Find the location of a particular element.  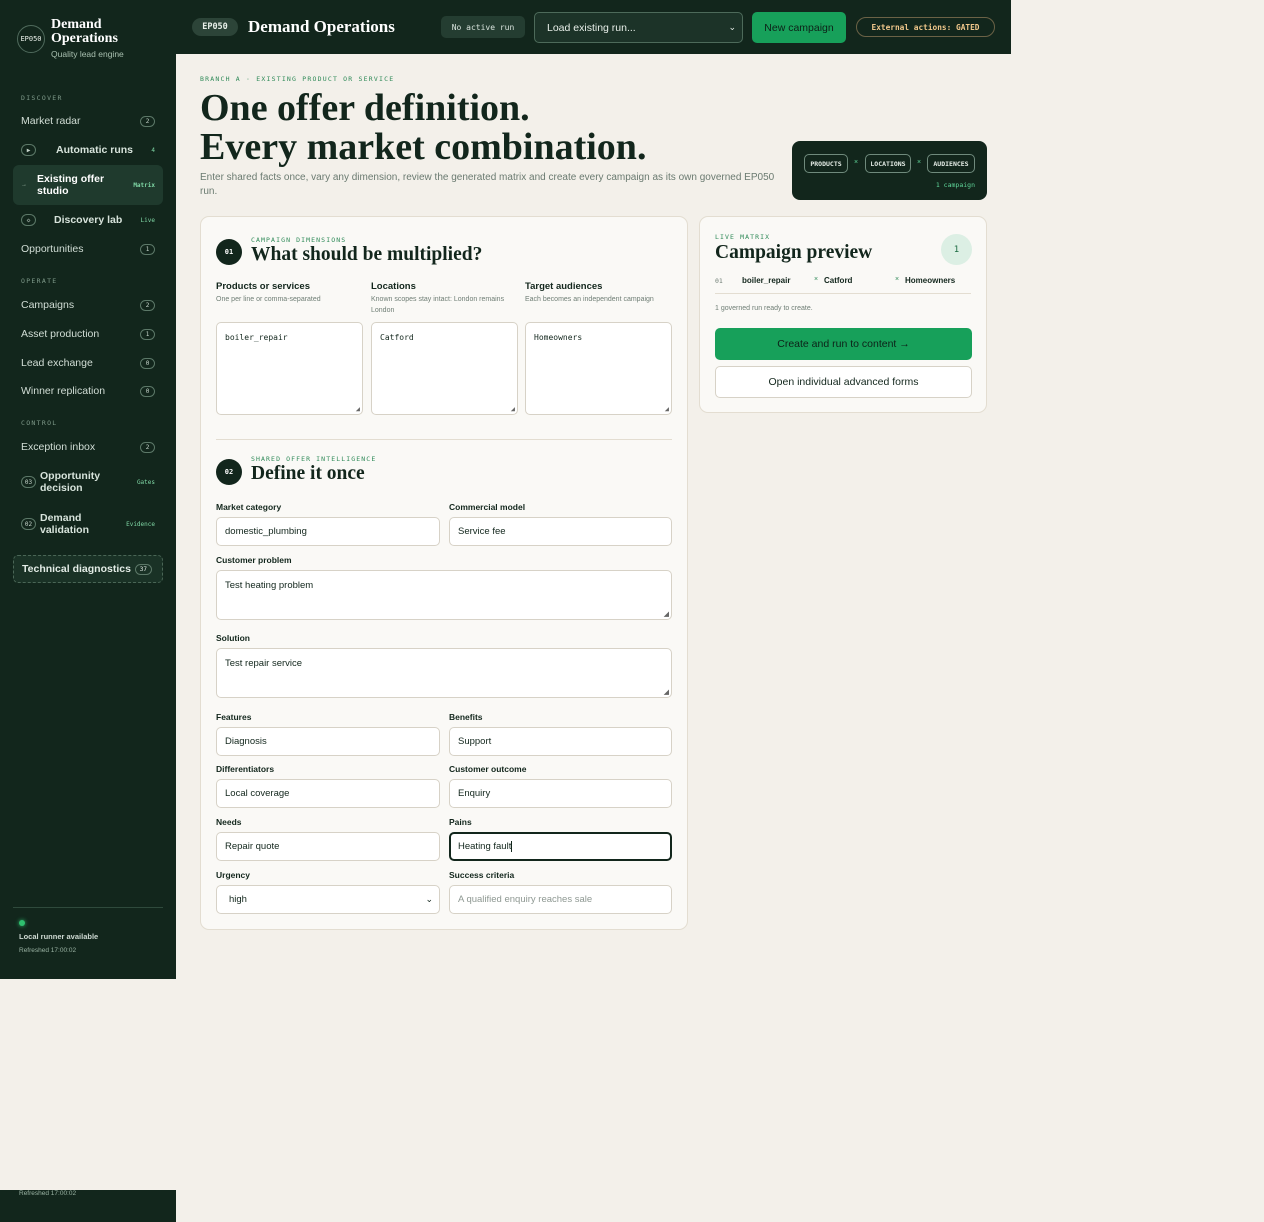

sidebar-item-automatic-runs: ▶ Automatic runs 4 is located at coordinates (88, 150).